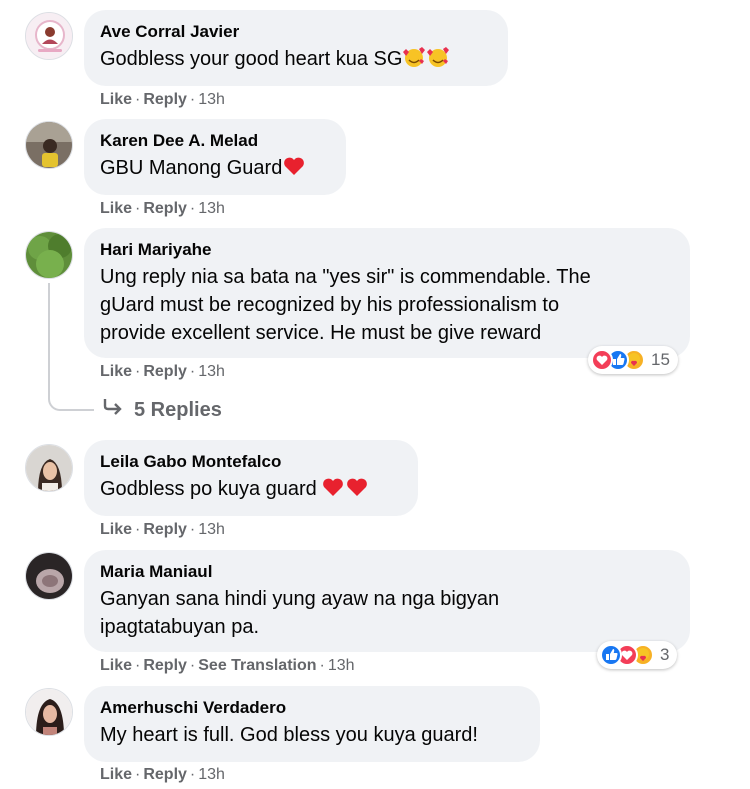 This screenshot has width=750, height=789. What do you see at coordinates (178, 409) in the screenshot?
I see `replies-label: 5 Replies` at bounding box center [178, 409].